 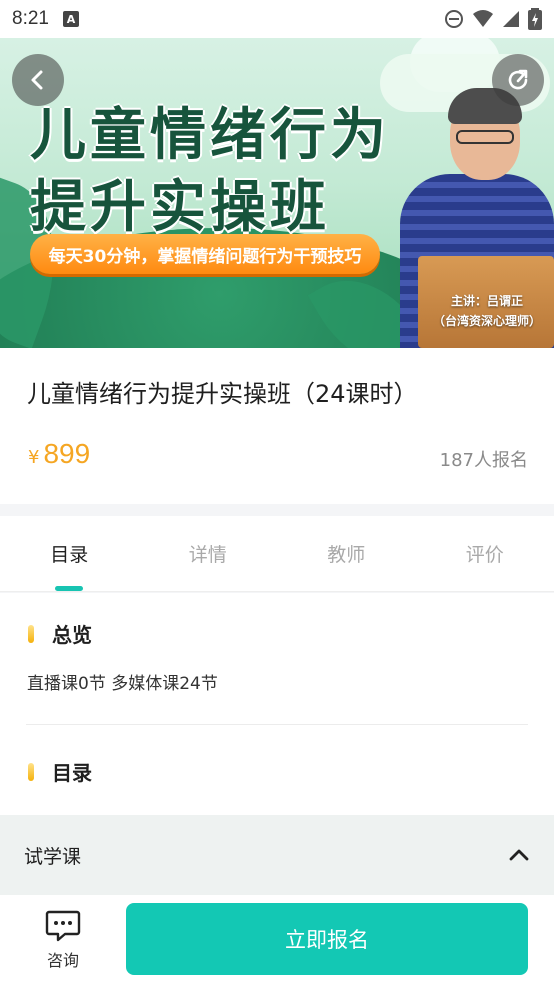 What do you see at coordinates (277, 724) in the screenshot?
I see `divider` at bounding box center [277, 724].